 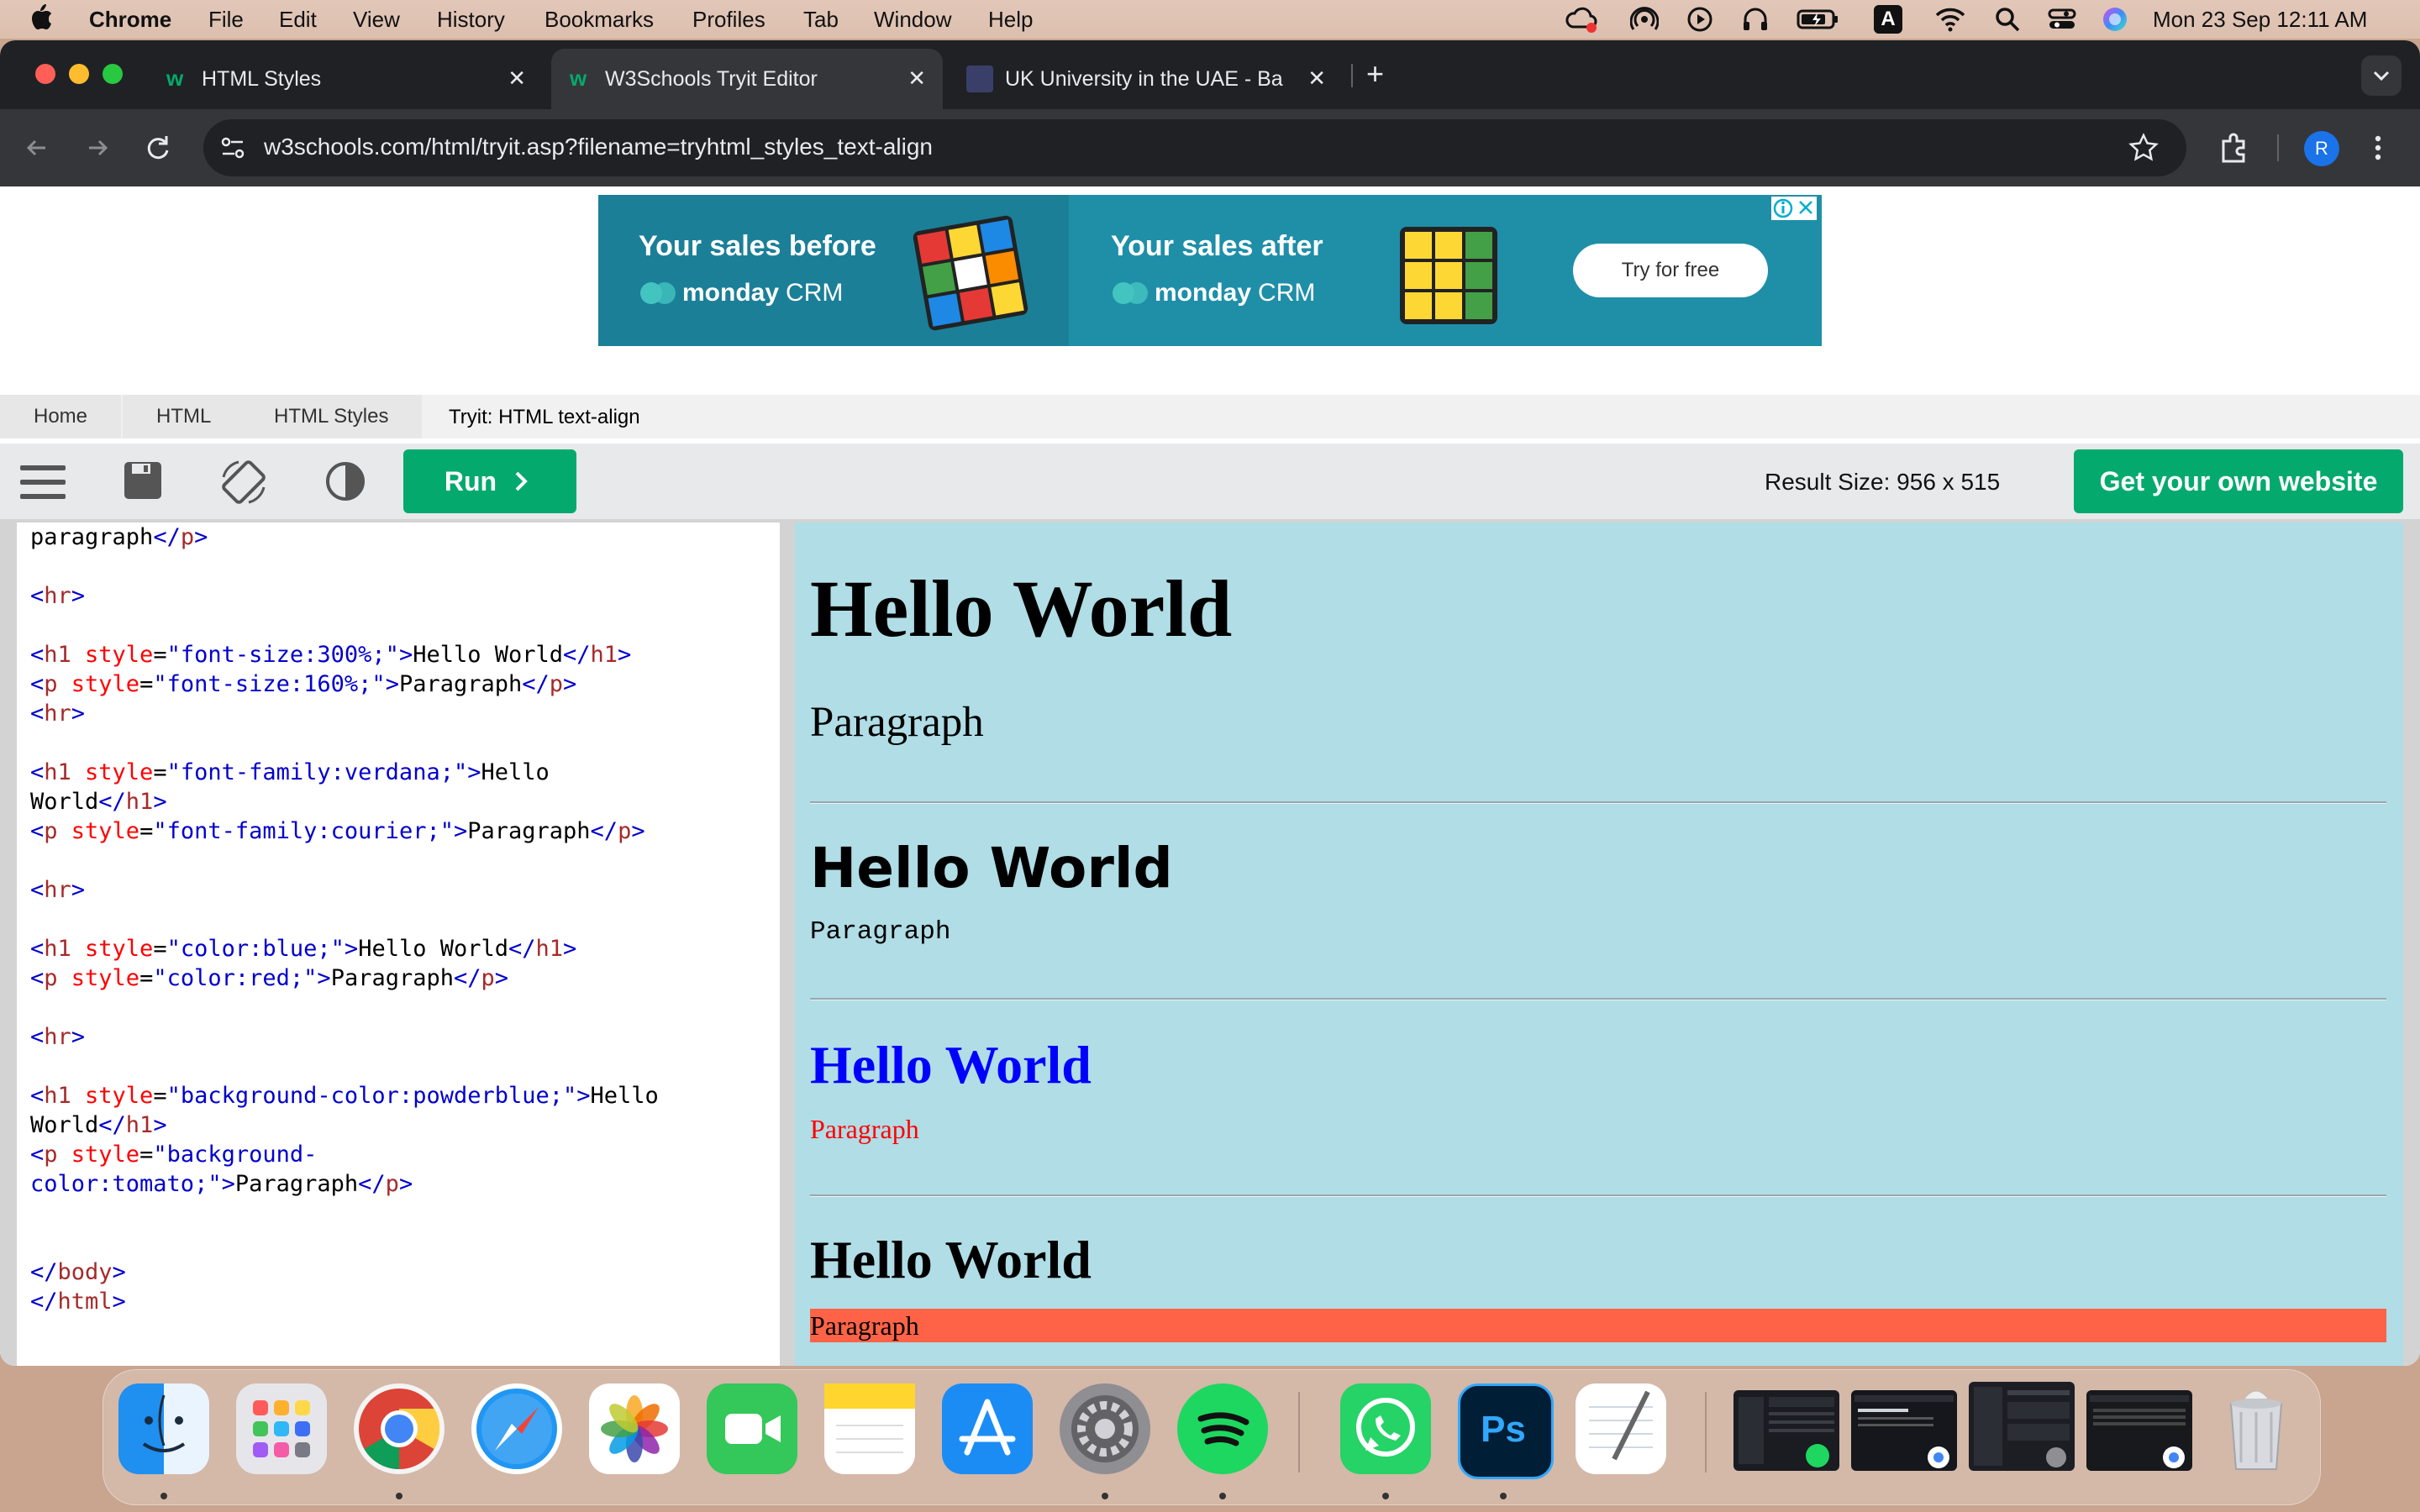 I want to click on whatsapp-icon, so click(x=1385, y=1428).